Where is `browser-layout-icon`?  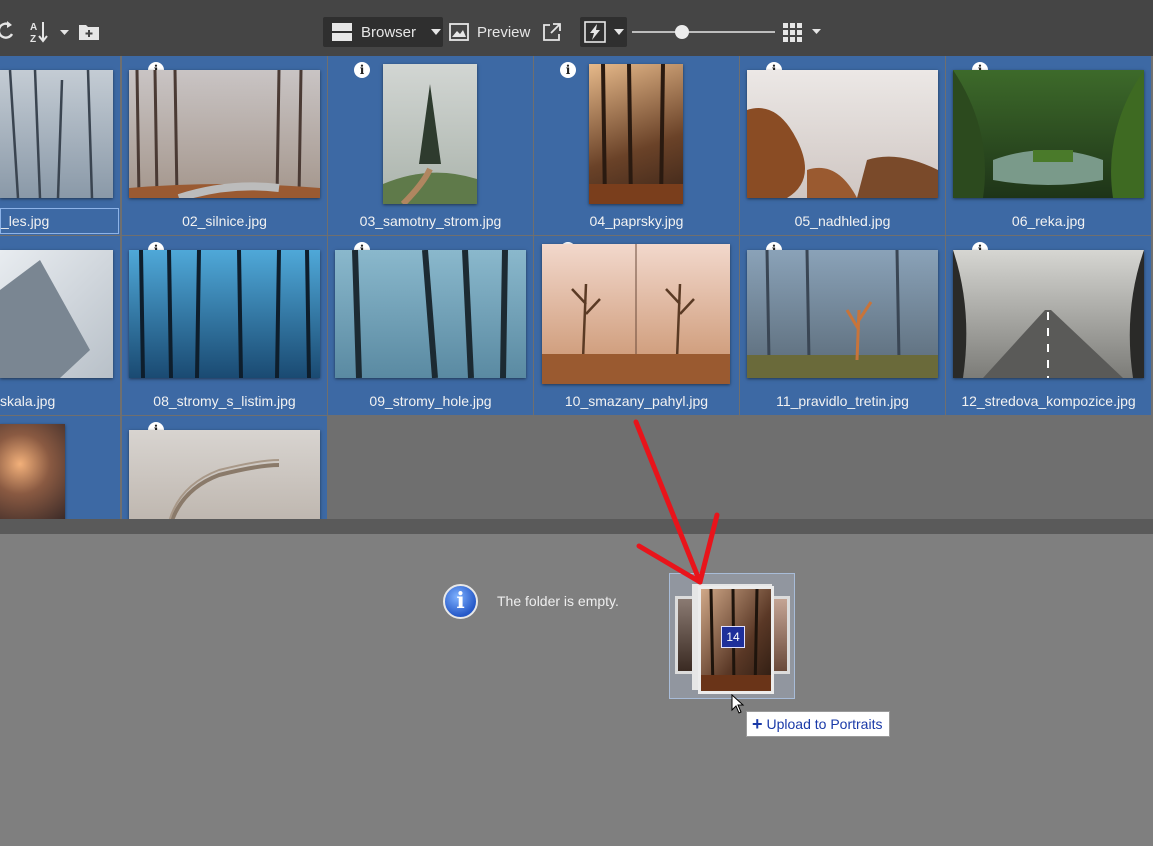 browser-layout-icon is located at coordinates (342, 32).